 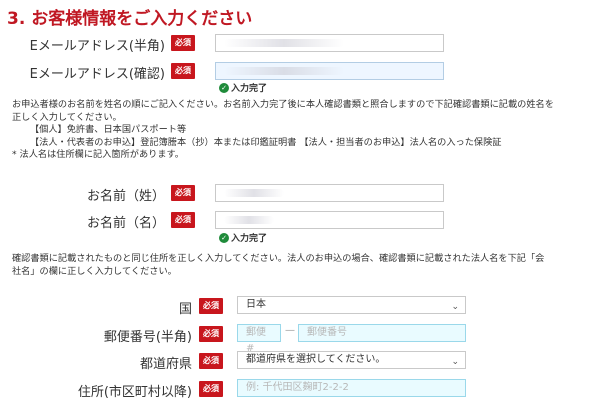 What do you see at coordinates (97, 74) in the screenshot?
I see `email-confirm-label: Eメールアドレス(確認)` at bounding box center [97, 74].